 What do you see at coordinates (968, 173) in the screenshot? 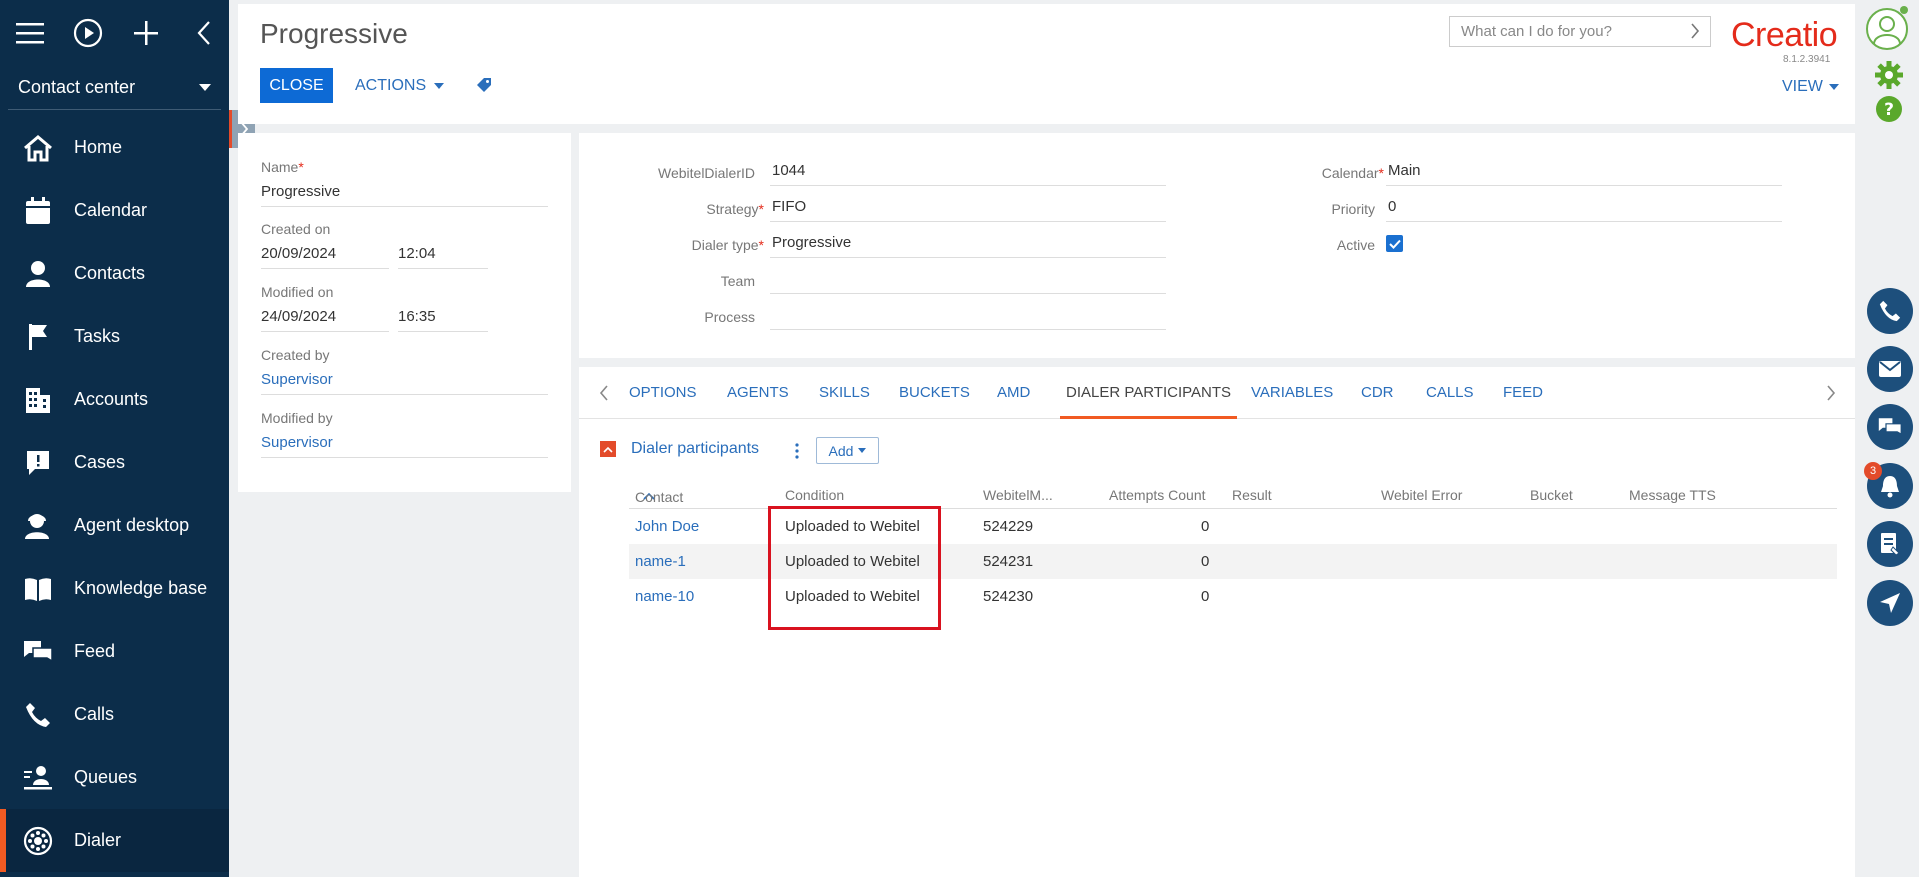
I see `dialer-id-field: 1044` at bounding box center [968, 173].